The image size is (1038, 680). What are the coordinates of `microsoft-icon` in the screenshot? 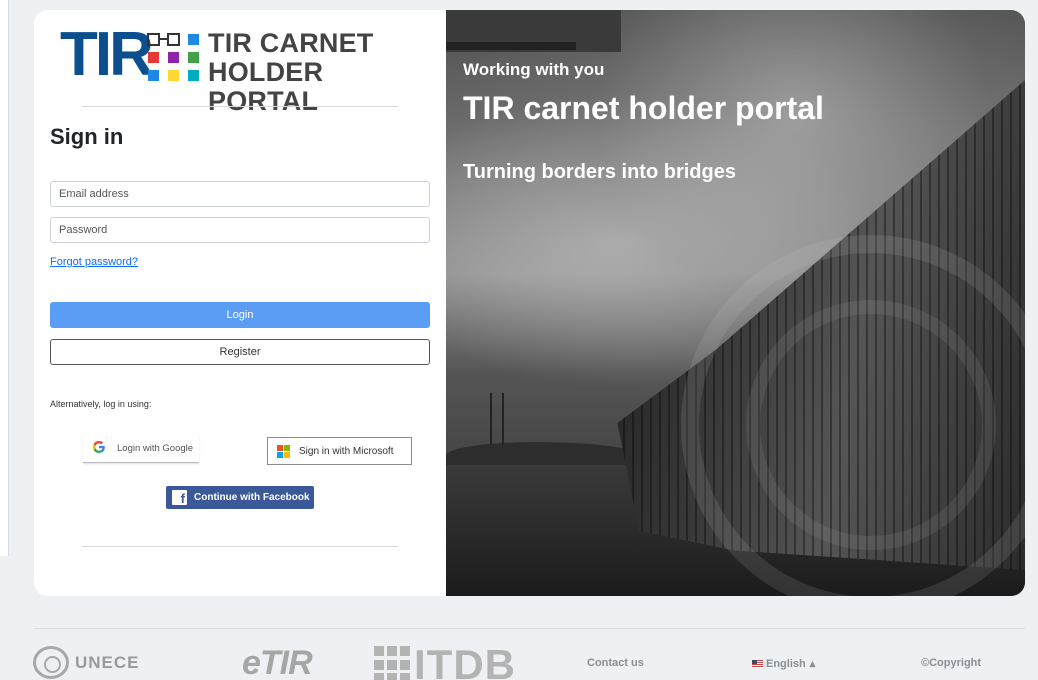 It's located at (283, 451).